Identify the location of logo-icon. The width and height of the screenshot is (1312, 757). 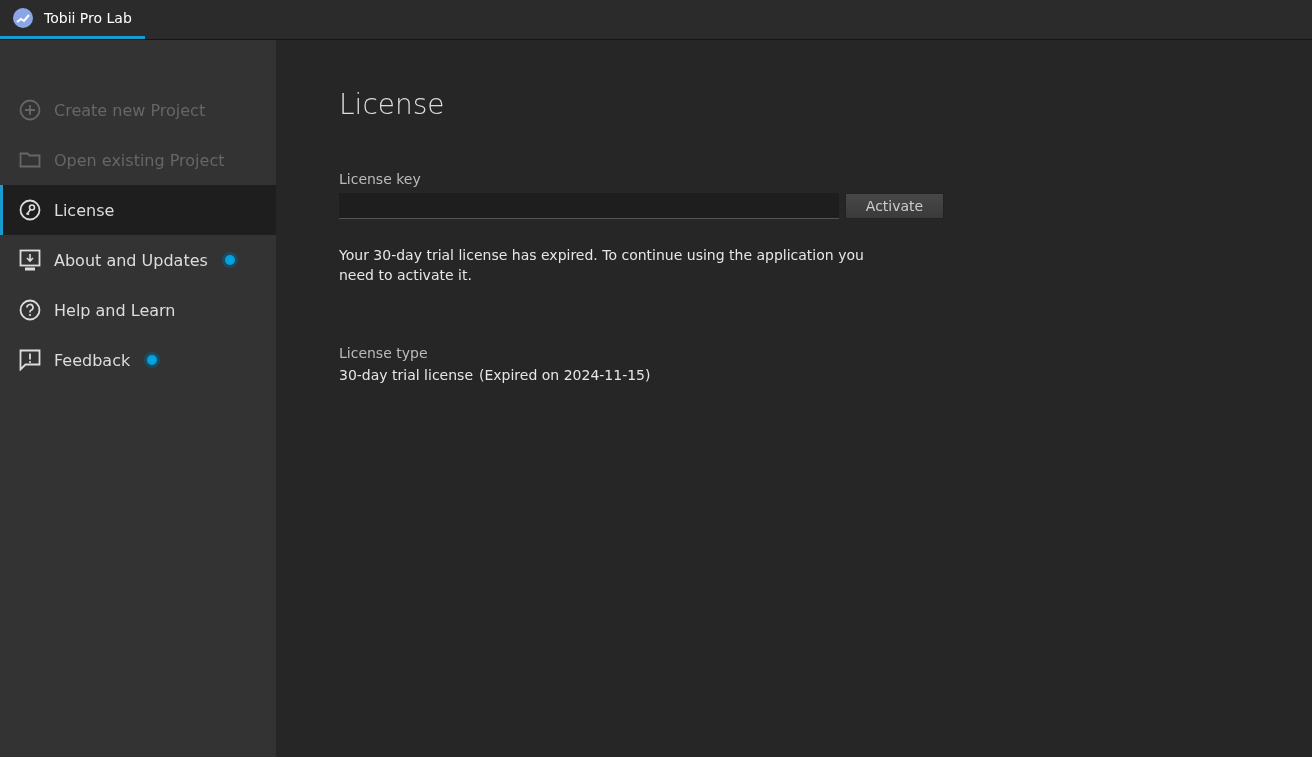
(23, 18).